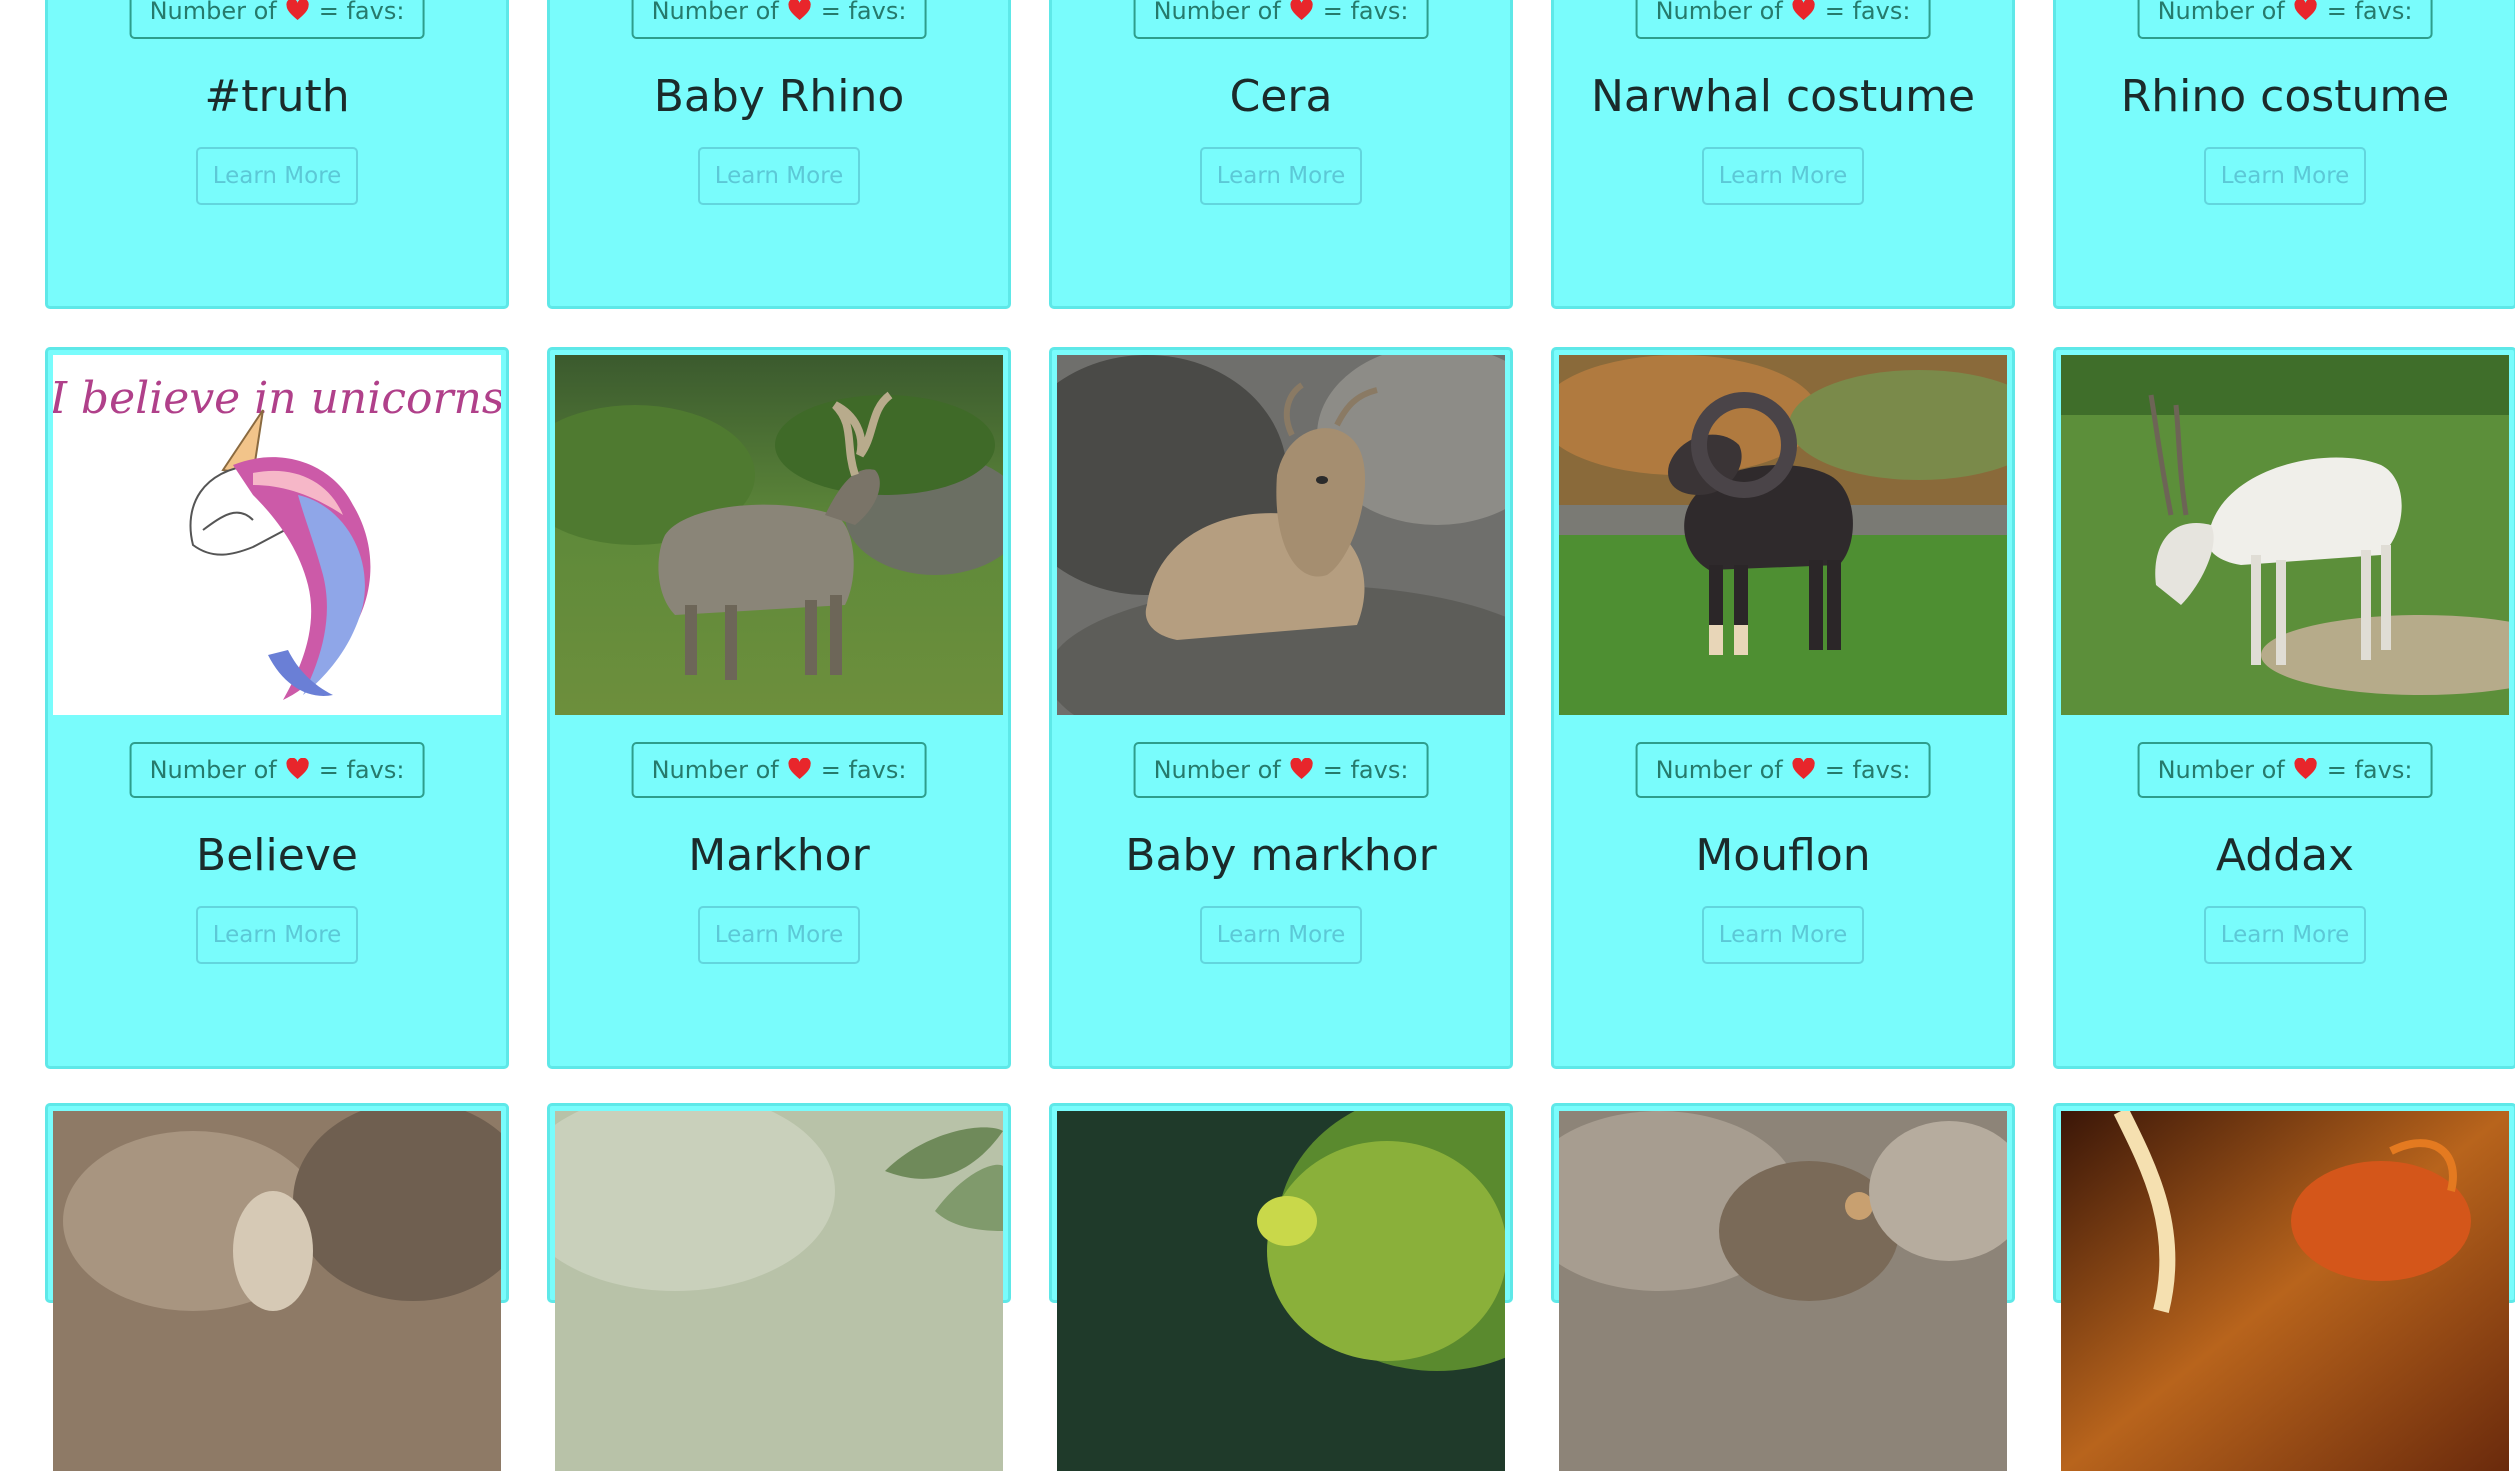 The width and height of the screenshot is (2515, 1471). Describe the element at coordinates (779, 535) in the screenshot. I see `markhor-image` at that location.